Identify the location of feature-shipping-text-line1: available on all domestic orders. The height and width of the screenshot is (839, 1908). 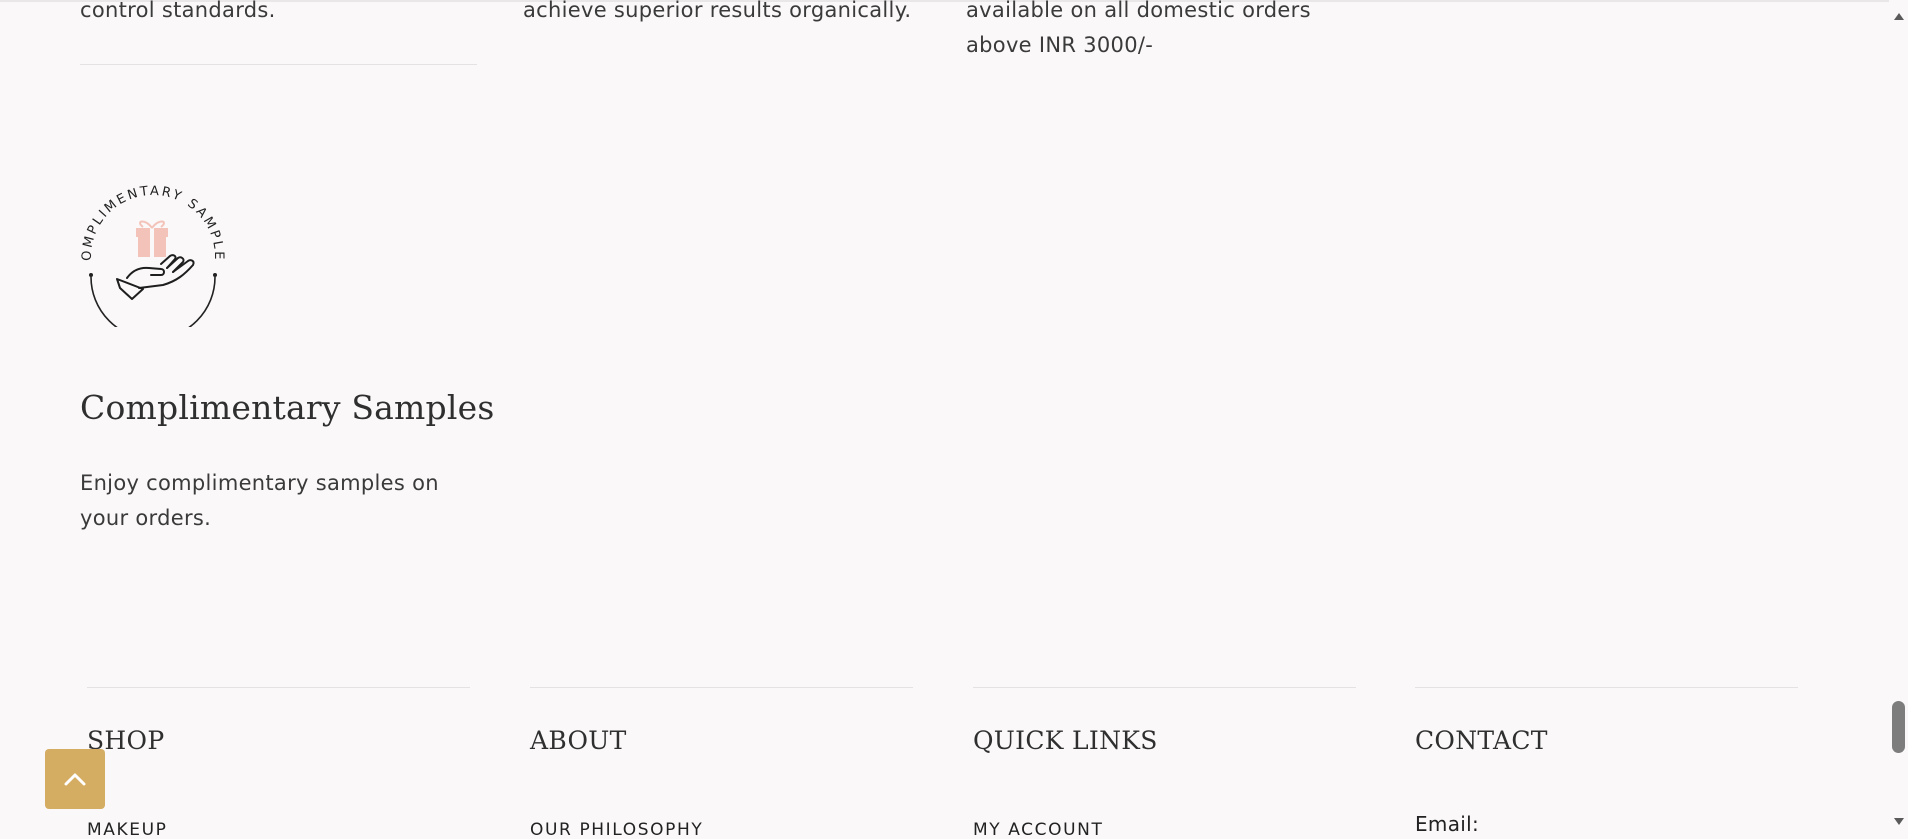
(1138, 11).